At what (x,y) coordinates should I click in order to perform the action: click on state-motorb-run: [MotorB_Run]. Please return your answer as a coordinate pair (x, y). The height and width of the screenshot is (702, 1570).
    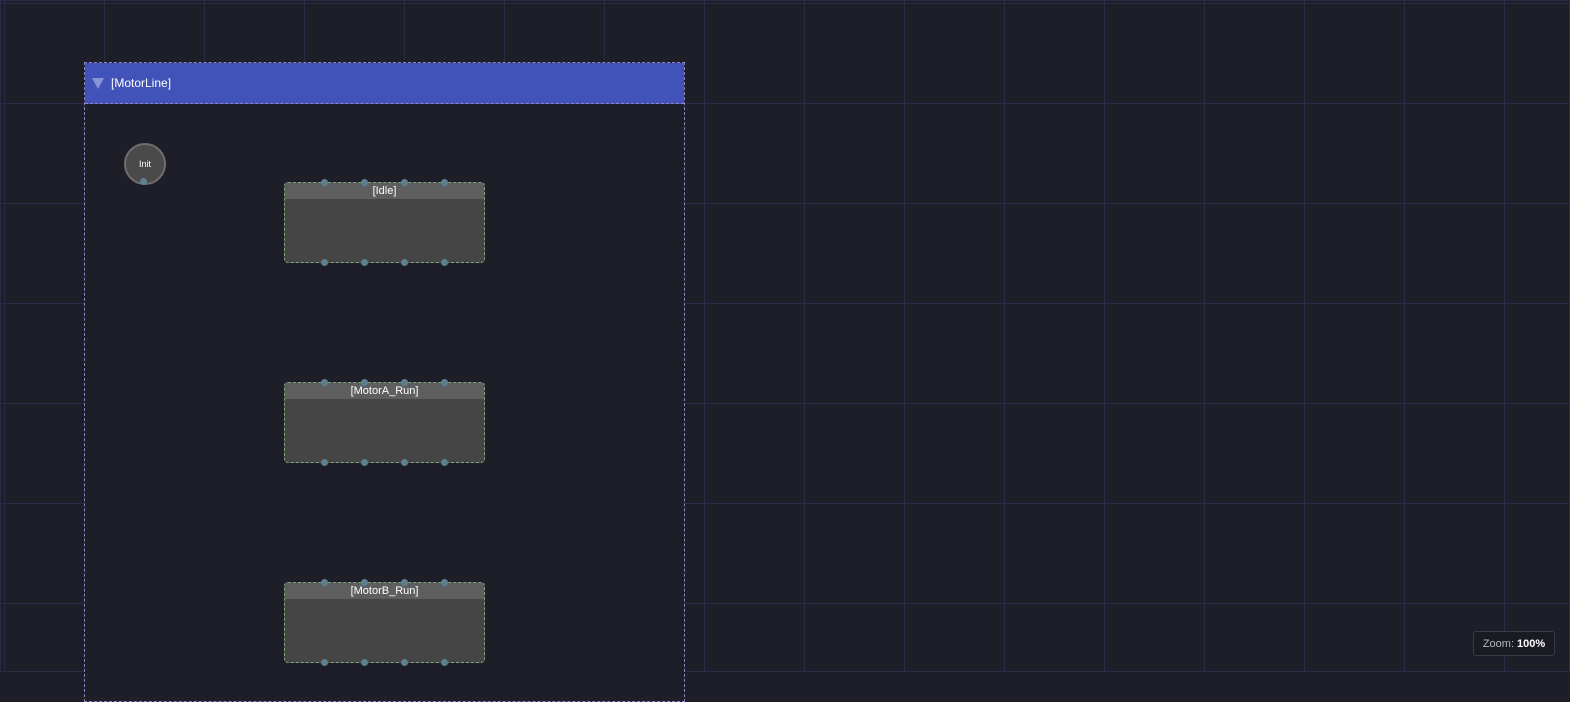
    Looking at the image, I should click on (384, 622).